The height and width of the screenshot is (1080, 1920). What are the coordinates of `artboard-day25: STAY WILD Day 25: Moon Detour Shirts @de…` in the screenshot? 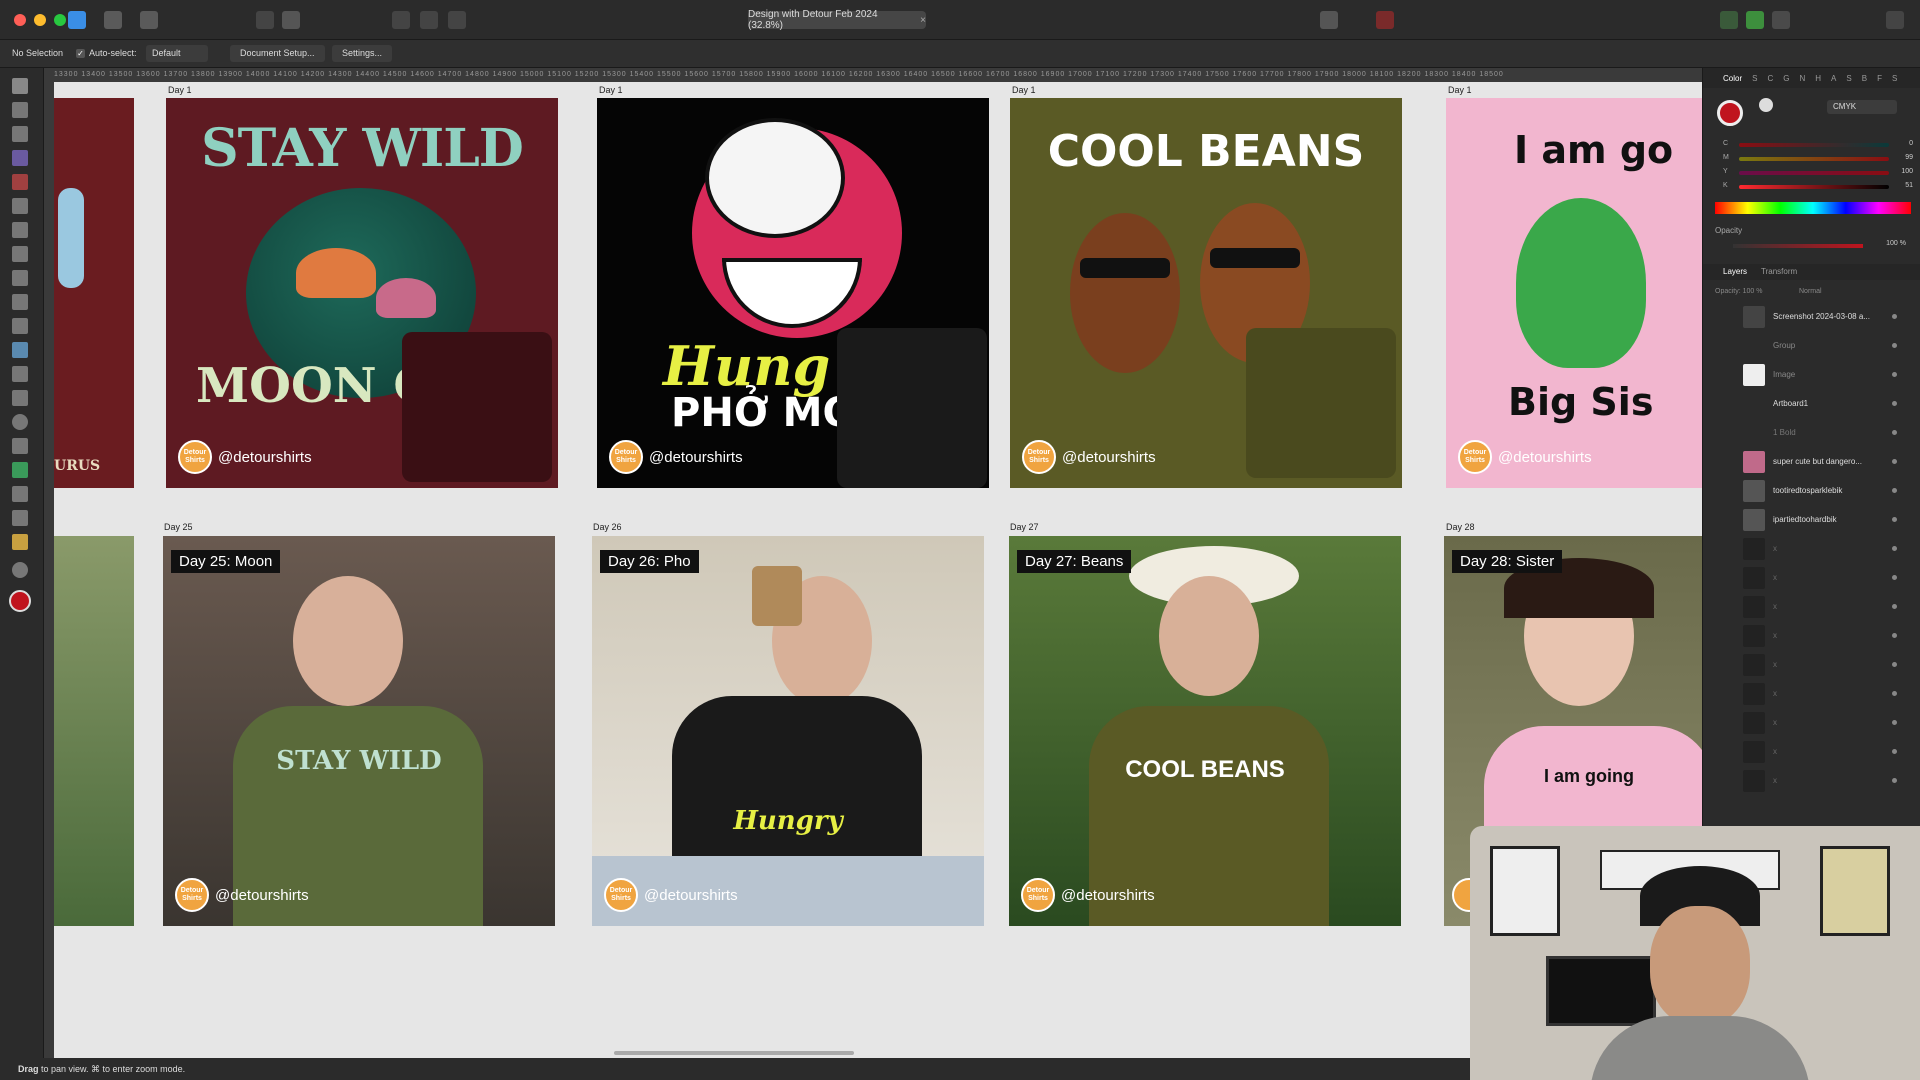 It's located at (359, 731).